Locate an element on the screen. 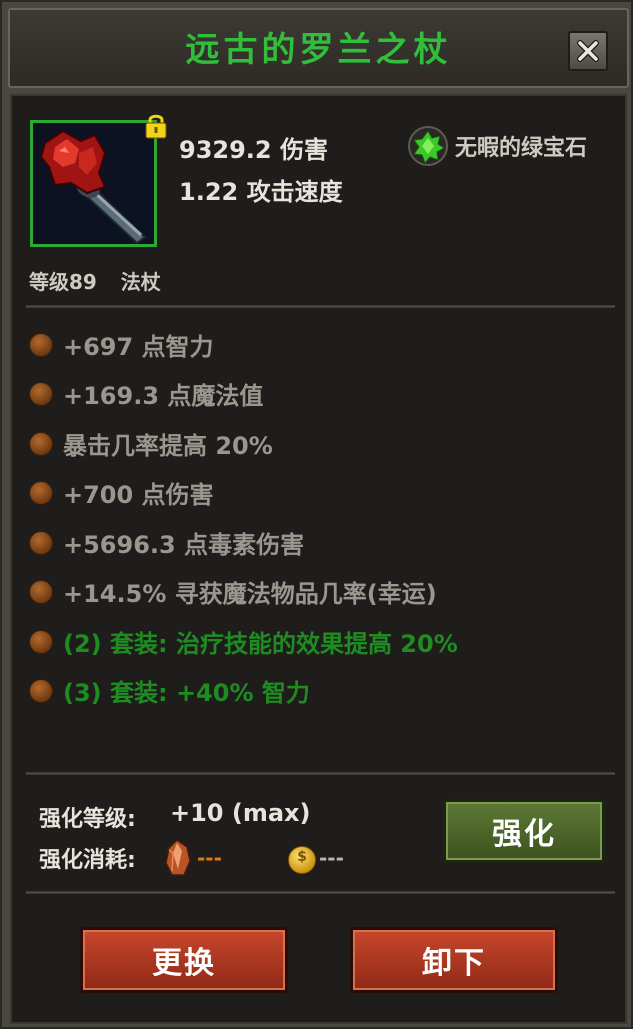  title-bar: 远古的罗兰之杖 is located at coordinates (318, 48).